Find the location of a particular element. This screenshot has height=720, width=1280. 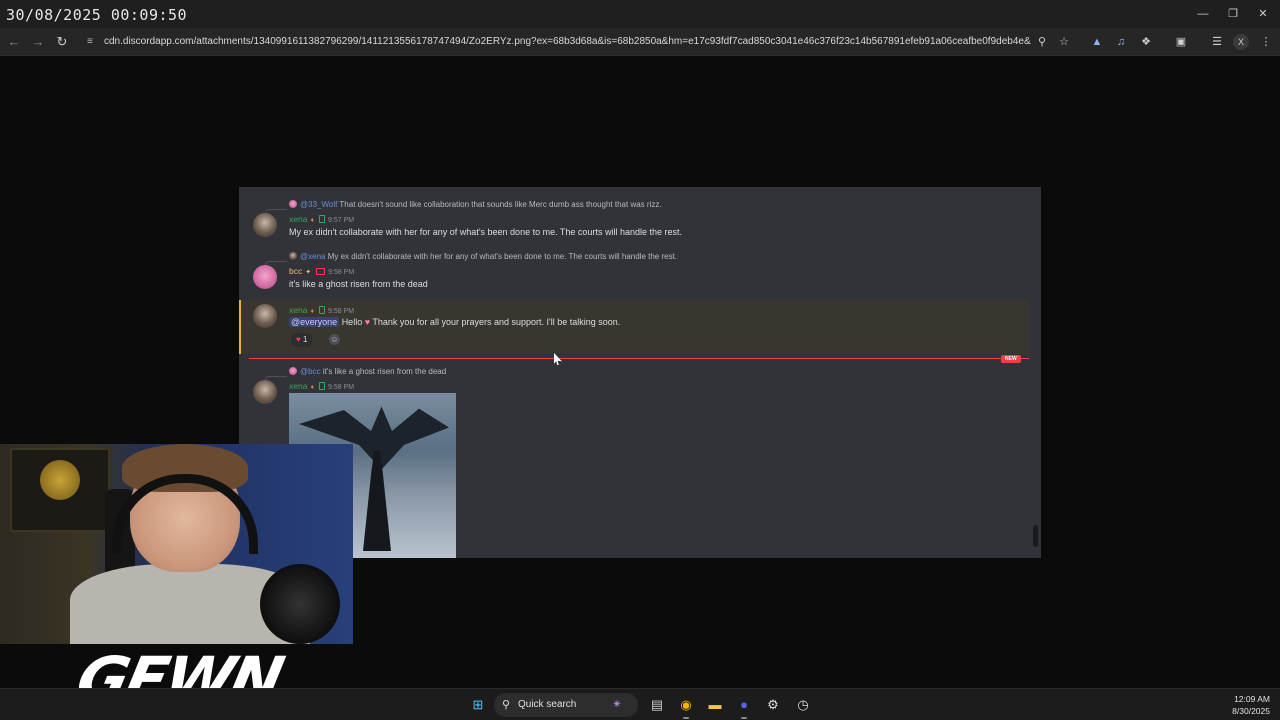

browser-titlebar: 30/08/2025 00:09:50 — ❐ ✕ is located at coordinates (640, 14).